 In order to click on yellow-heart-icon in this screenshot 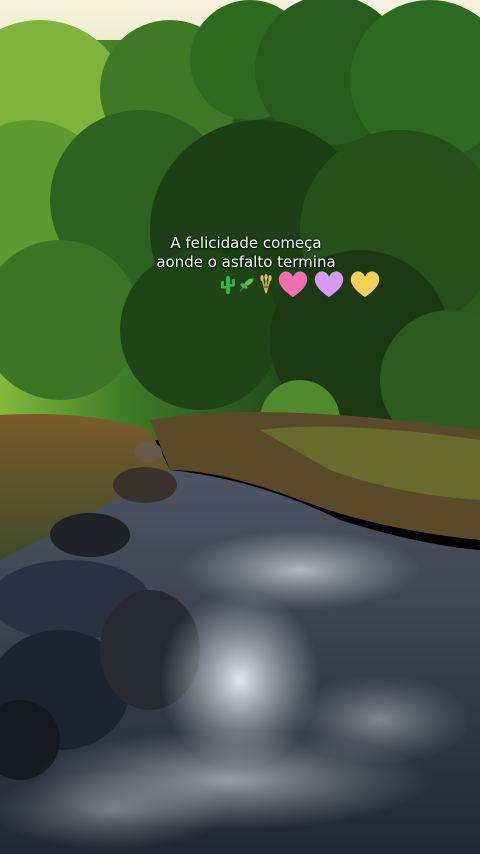, I will do `click(365, 284)`.